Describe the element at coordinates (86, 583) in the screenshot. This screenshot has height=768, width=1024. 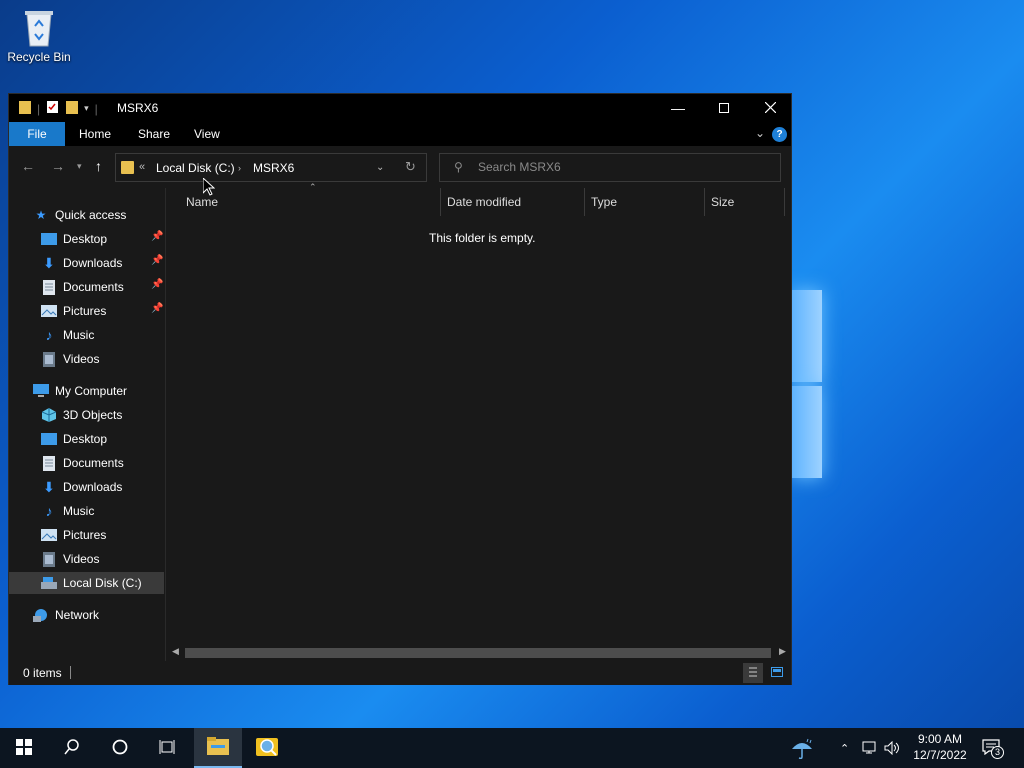
I see `sidebar-item-local-disk: Local Disk (C:)` at that location.